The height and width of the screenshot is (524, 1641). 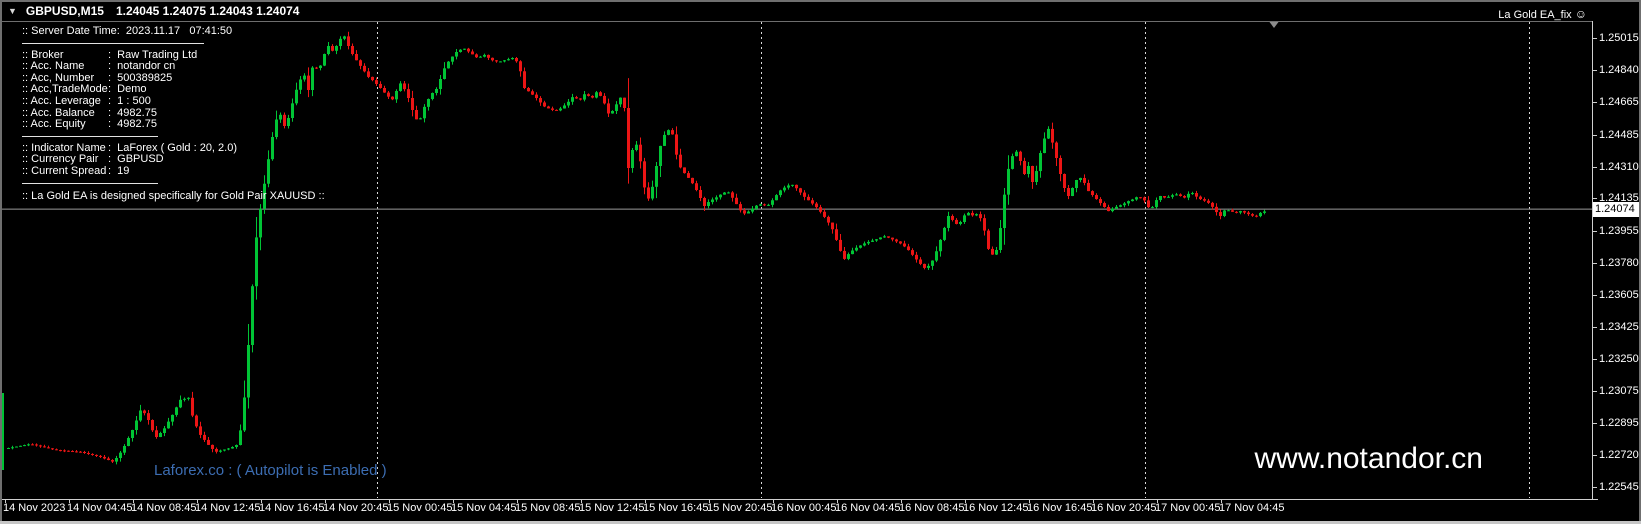 What do you see at coordinates (1274, 25) in the screenshot?
I see `chart-shift-marker-icon` at bounding box center [1274, 25].